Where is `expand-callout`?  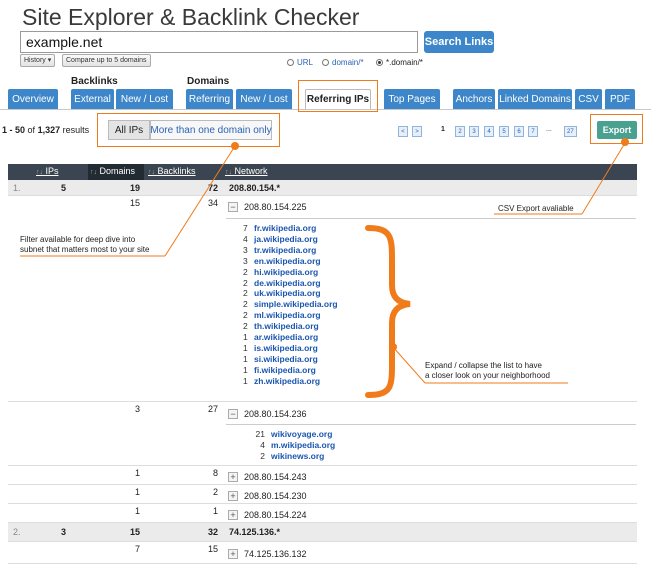 expand-callout is located at coordinates (478, 363).